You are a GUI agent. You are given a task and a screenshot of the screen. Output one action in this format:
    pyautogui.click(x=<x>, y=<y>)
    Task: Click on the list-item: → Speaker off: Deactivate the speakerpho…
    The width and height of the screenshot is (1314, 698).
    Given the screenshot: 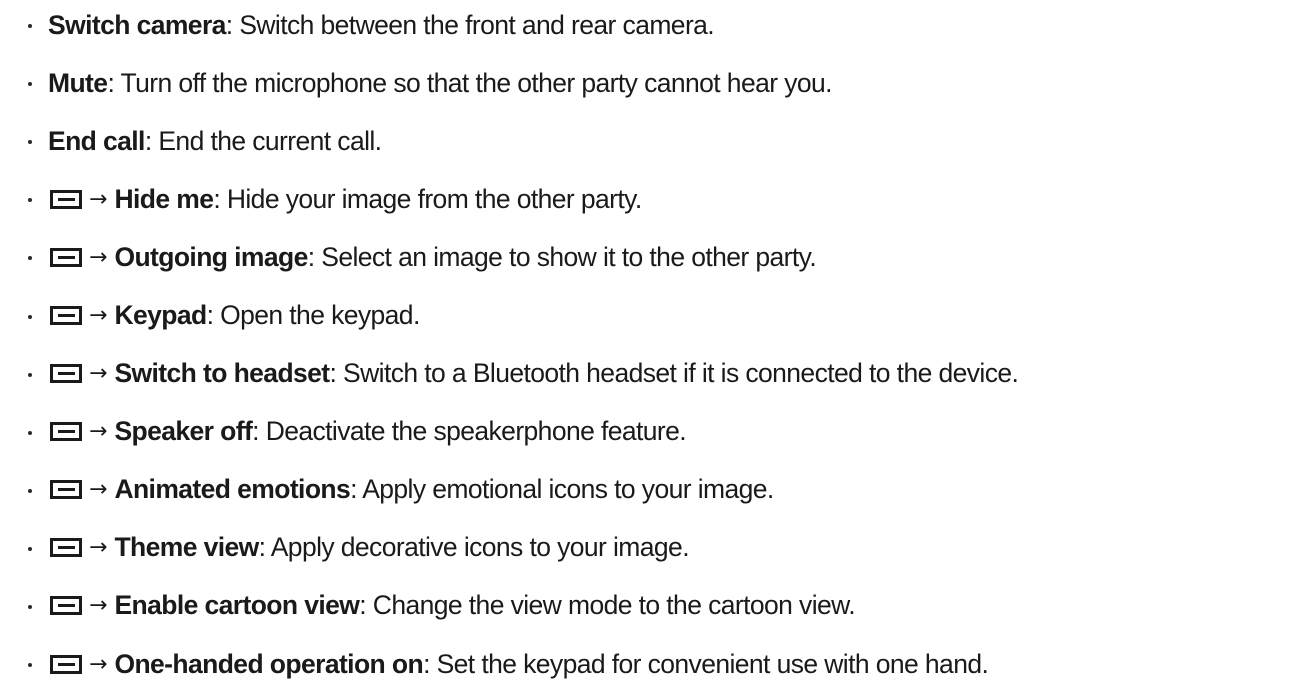 What is the action you would take?
    pyautogui.click(x=657, y=432)
    